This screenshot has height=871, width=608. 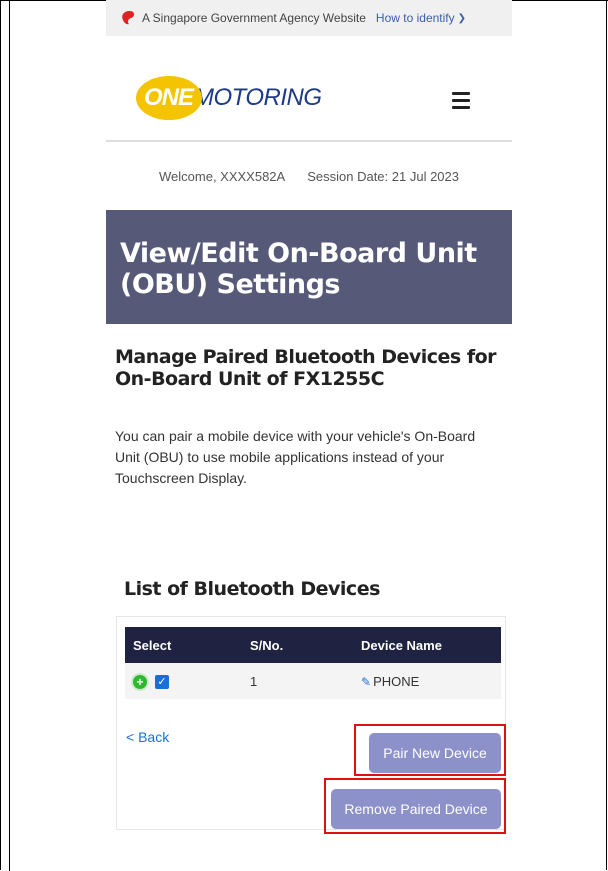 What do you see at coordinates (222, 176) in the screenshot?
I see `welcome-text: Welcome, XXXX582A` at bounding box center [222, 176].